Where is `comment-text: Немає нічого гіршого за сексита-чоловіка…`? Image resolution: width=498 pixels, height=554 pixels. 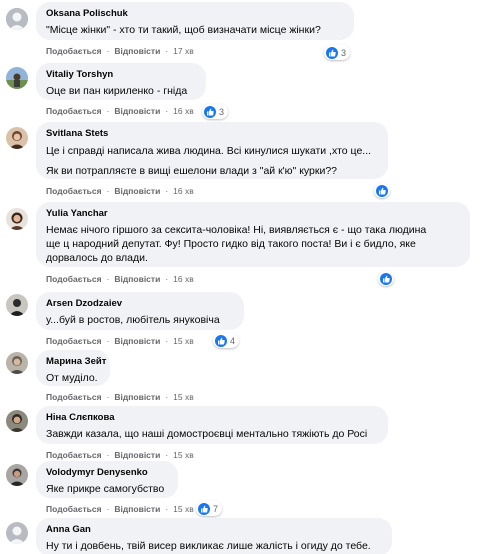 comment-text: Немає нічого гіршого за сексита-чоловіка… is located at coordinates (236, 230).